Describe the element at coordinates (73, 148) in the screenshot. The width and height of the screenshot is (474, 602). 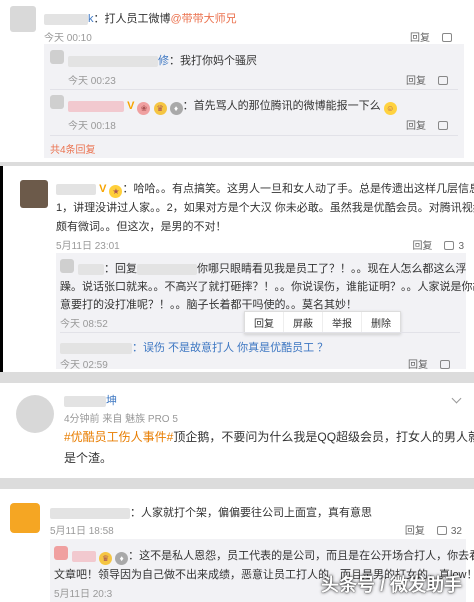
I see `more-replies-link: 共4条回复` at that location.